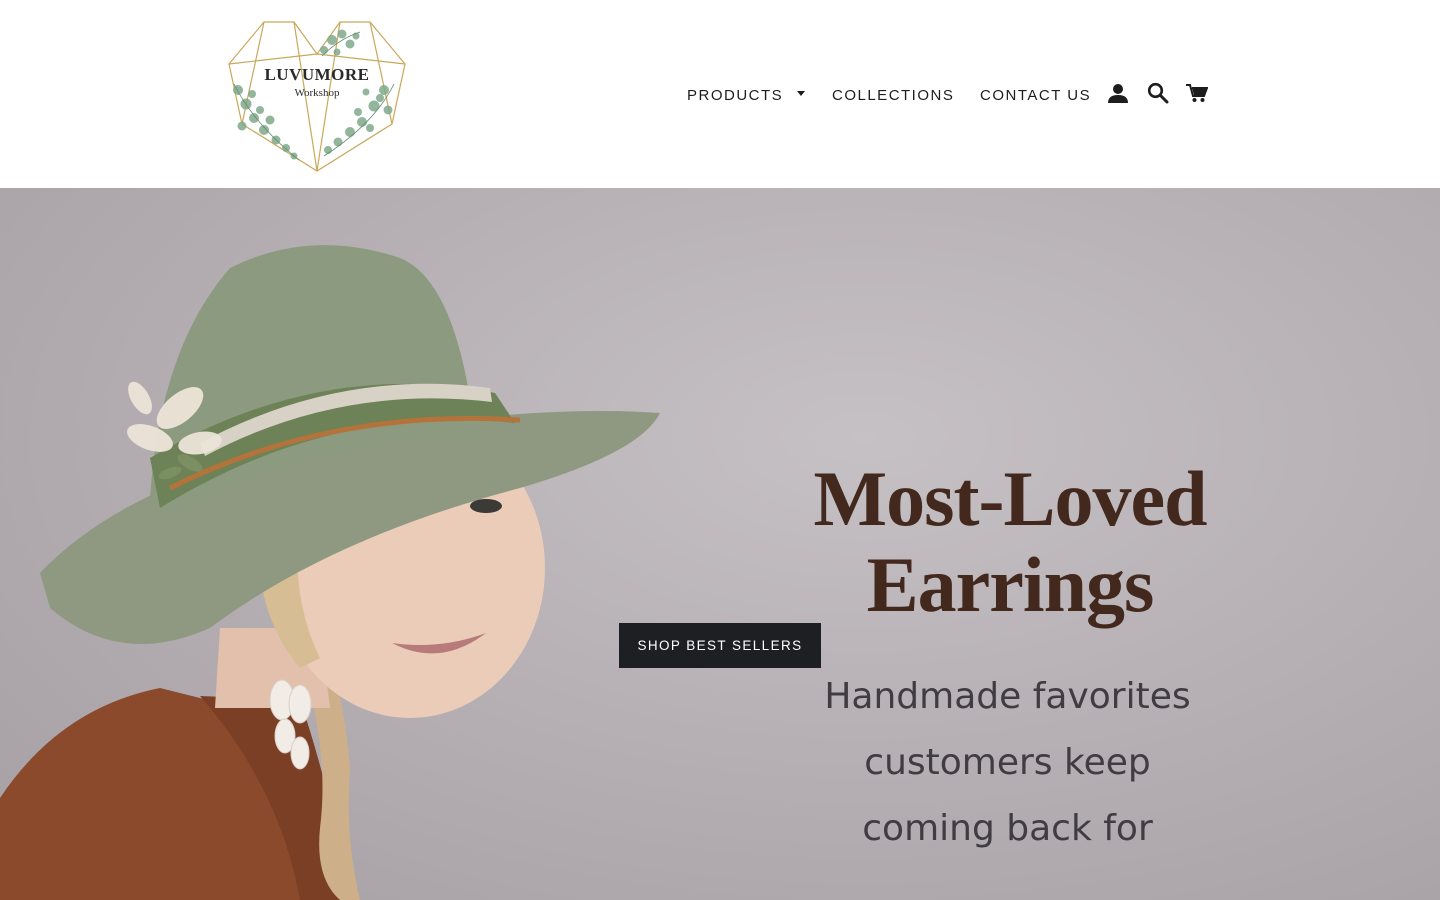  I want to click on chevron-down-icon, so click(801, 93).